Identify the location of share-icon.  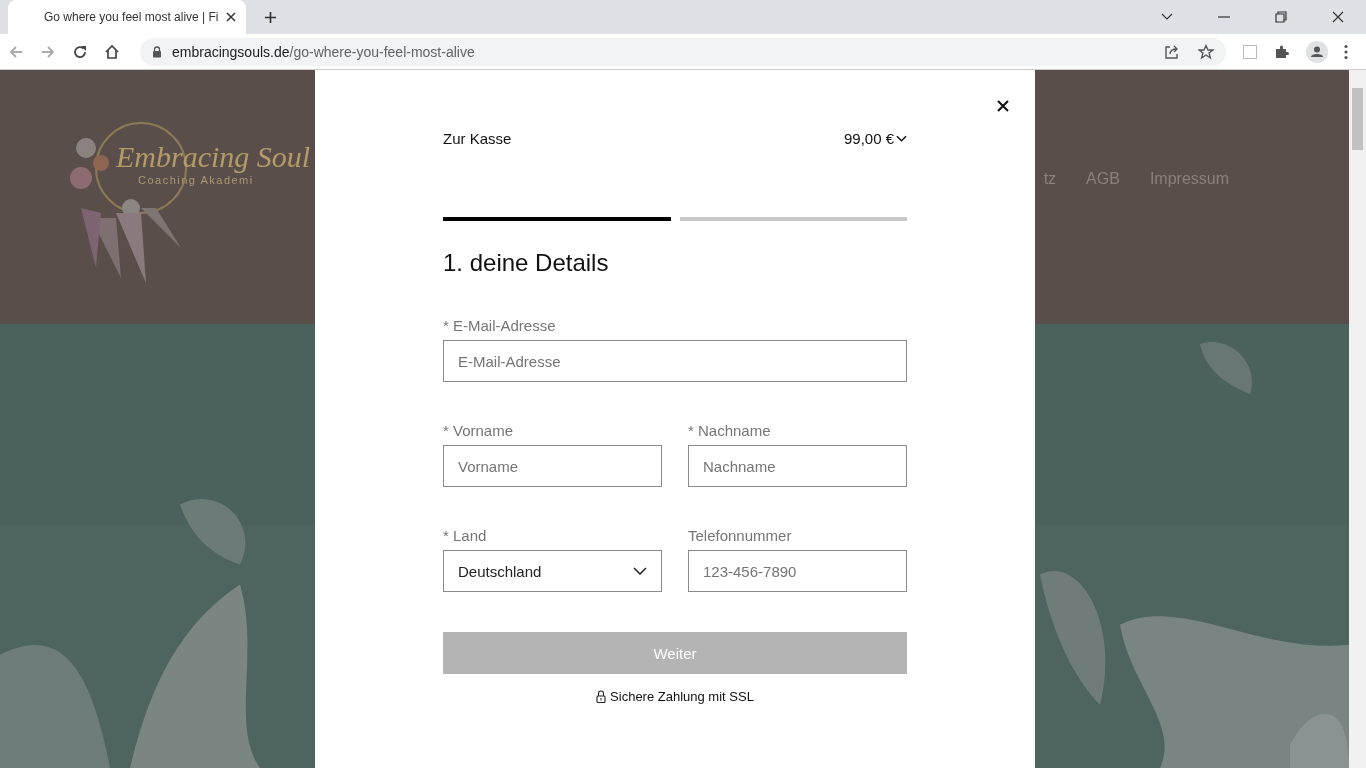
(1172, 51).